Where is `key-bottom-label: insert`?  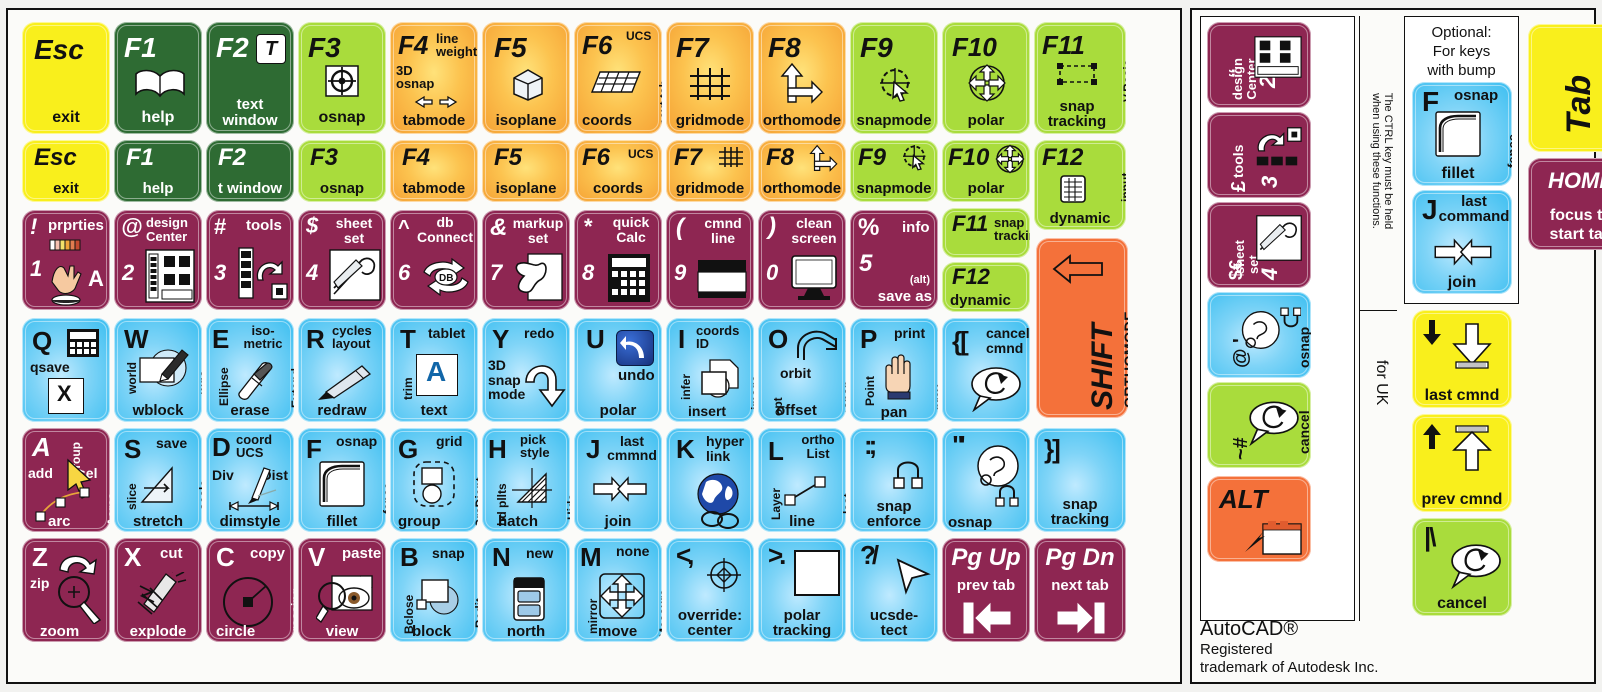
key-bottom-label: insert is located at coordinates (707, 410).